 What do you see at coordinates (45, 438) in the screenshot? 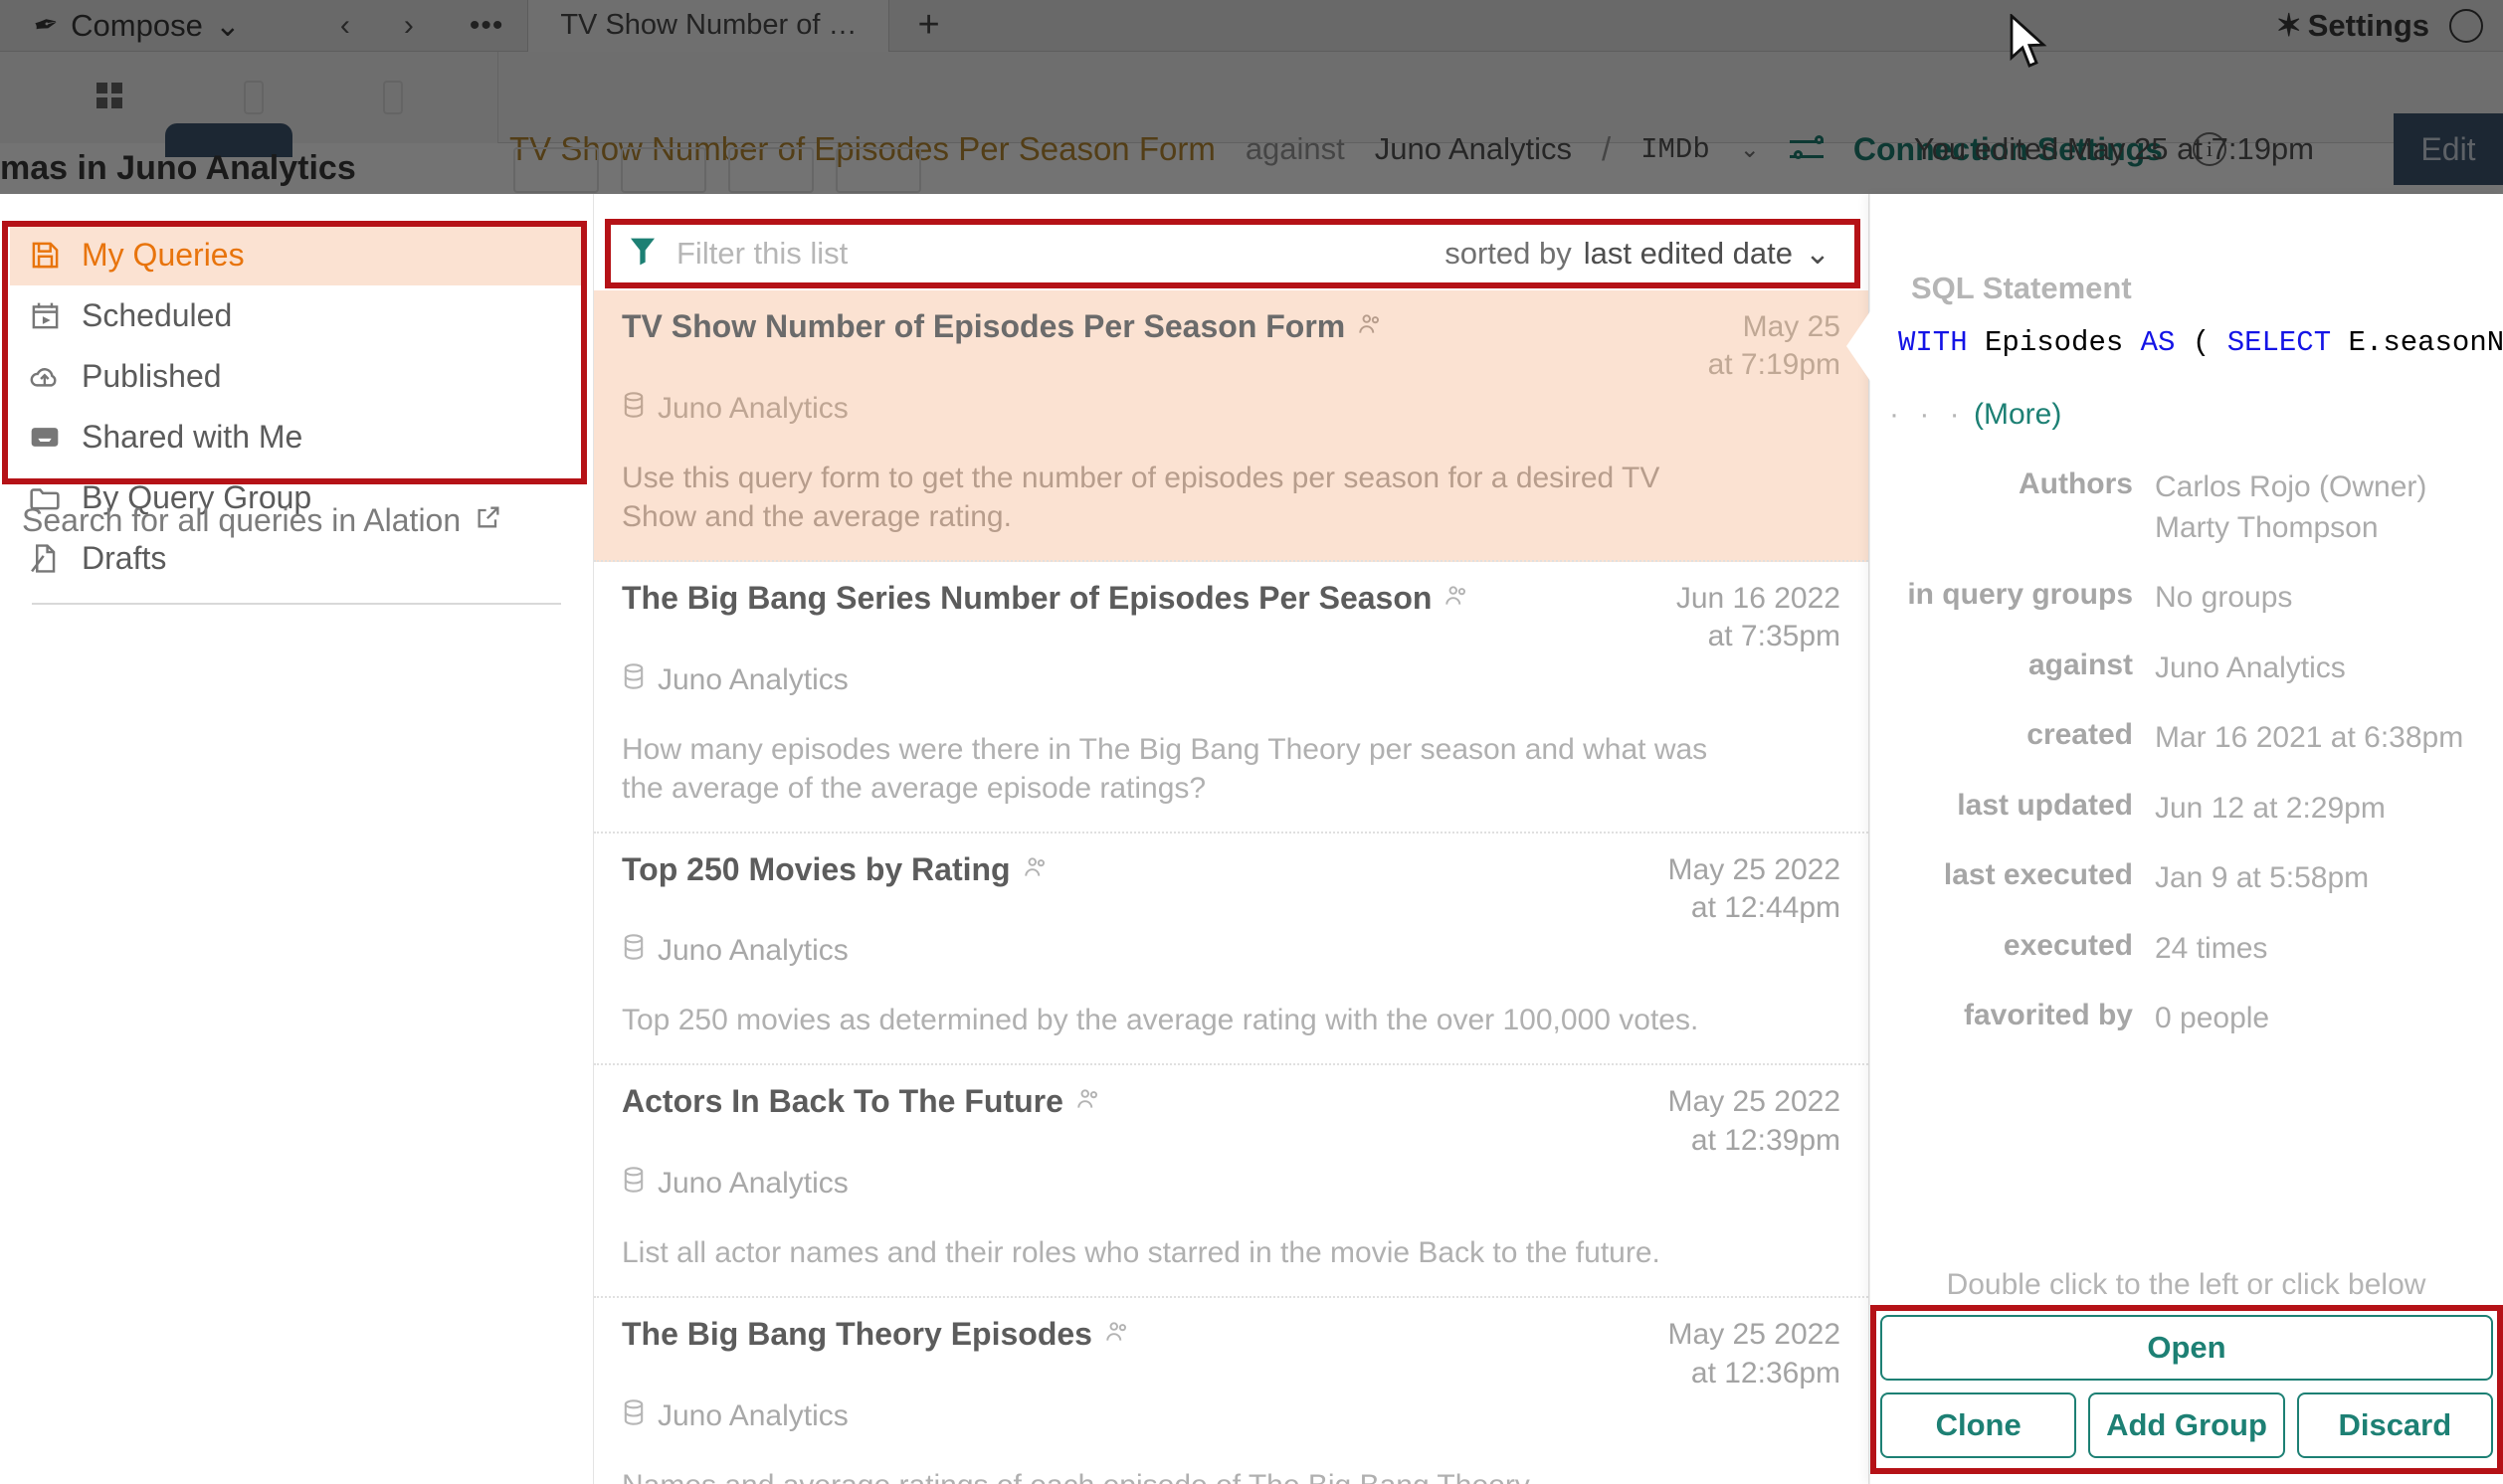
I see `inbox-icon` at bounding box center [45, 438].